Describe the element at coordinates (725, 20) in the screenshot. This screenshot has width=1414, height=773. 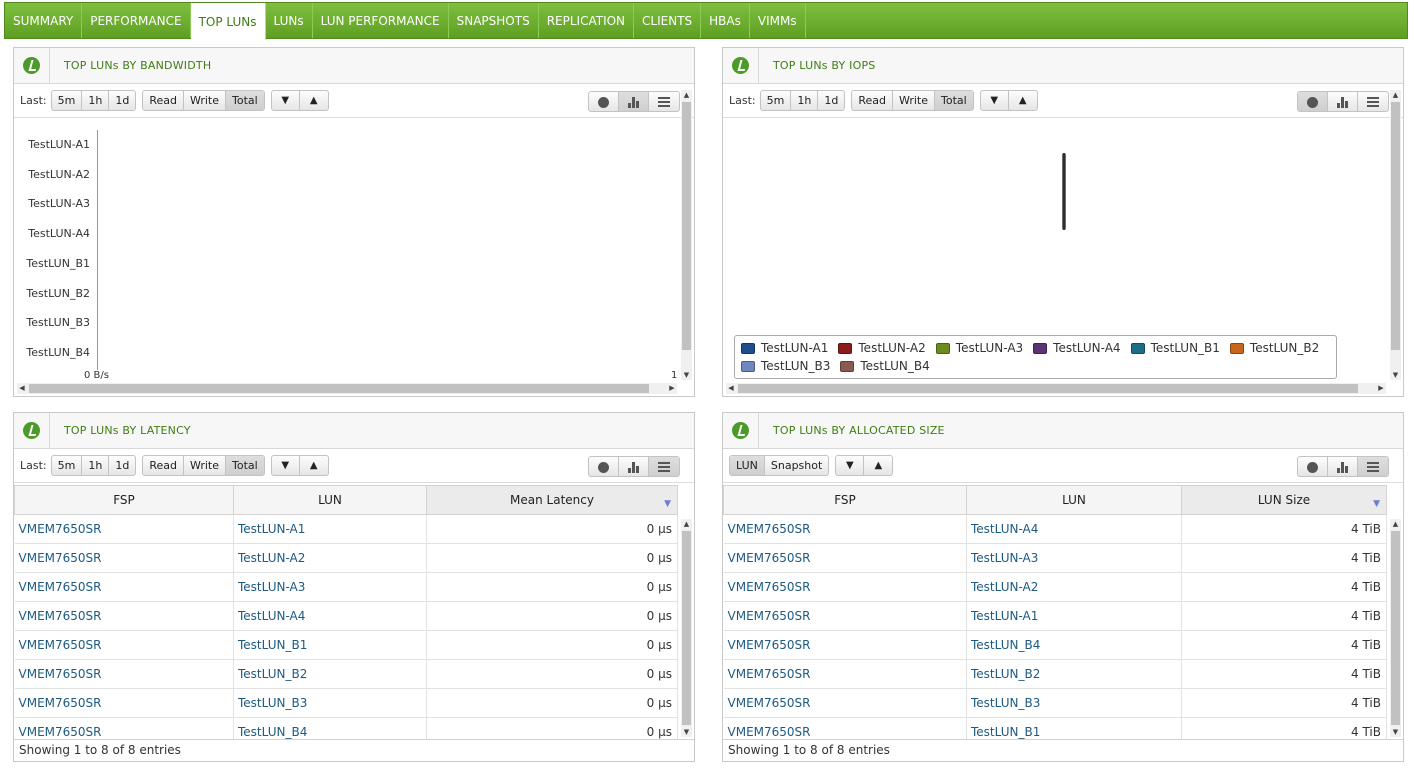
I see `tab-hbas: HBAs` at that location.